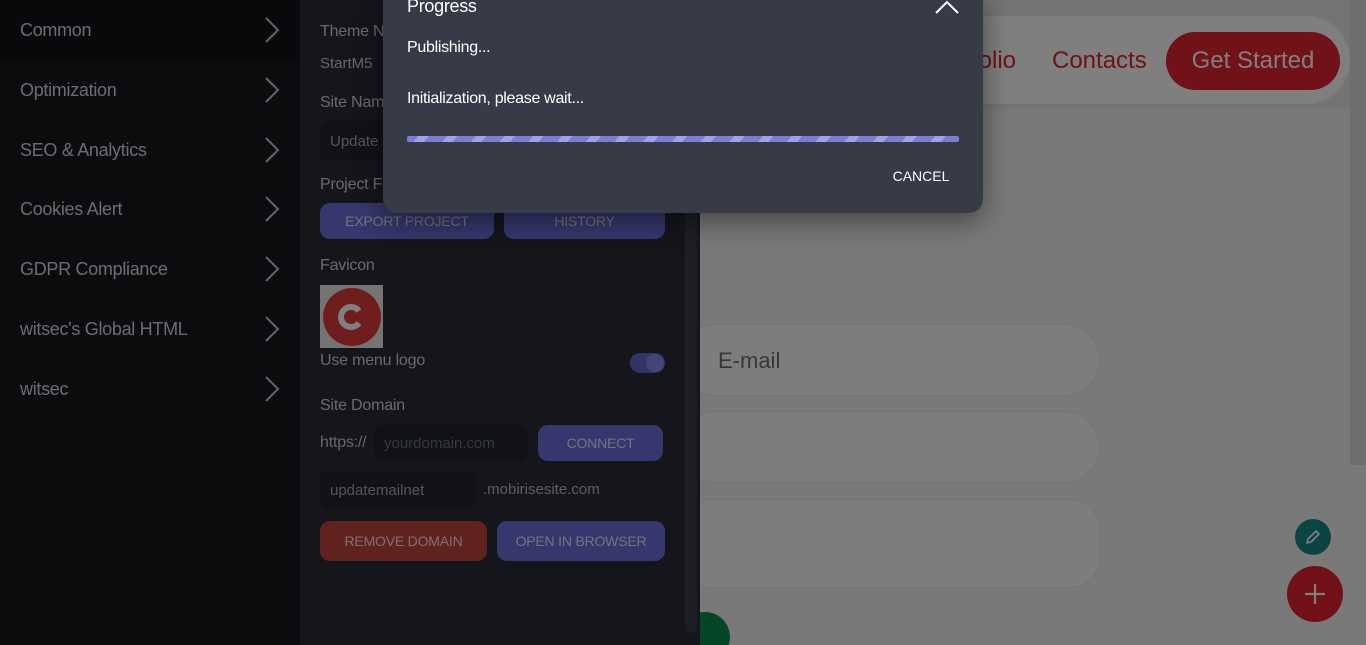 This screenshot has width=1366, height=645. I want to click on progress-bar, so click(683, 139).